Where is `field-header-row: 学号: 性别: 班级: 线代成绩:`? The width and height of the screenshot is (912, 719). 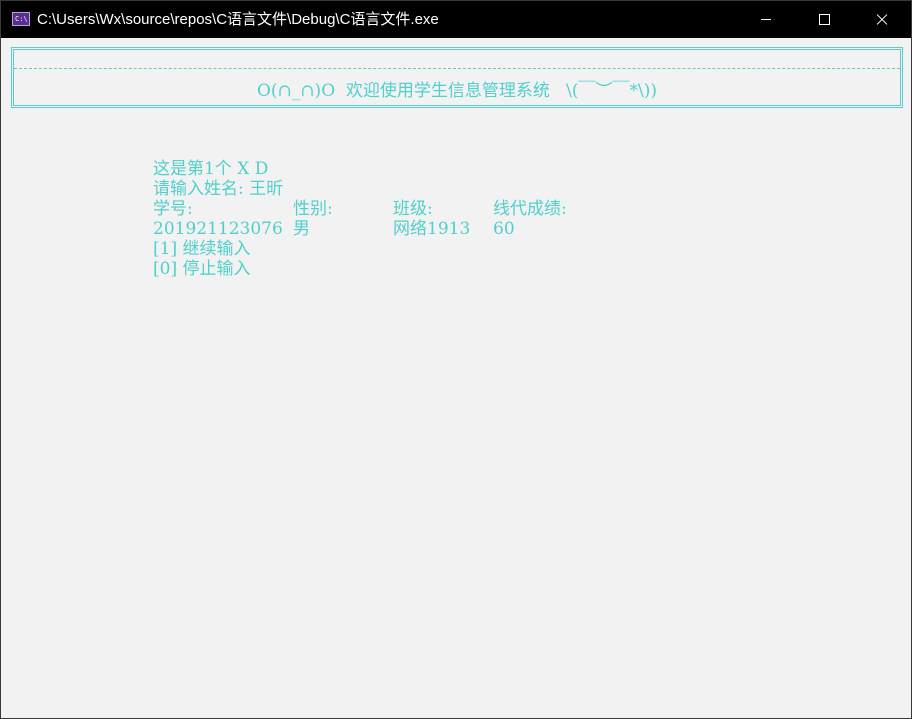 field-header-row: 学号: 性别: 班级: 线代成绩: is located at coordinates (433, 209).